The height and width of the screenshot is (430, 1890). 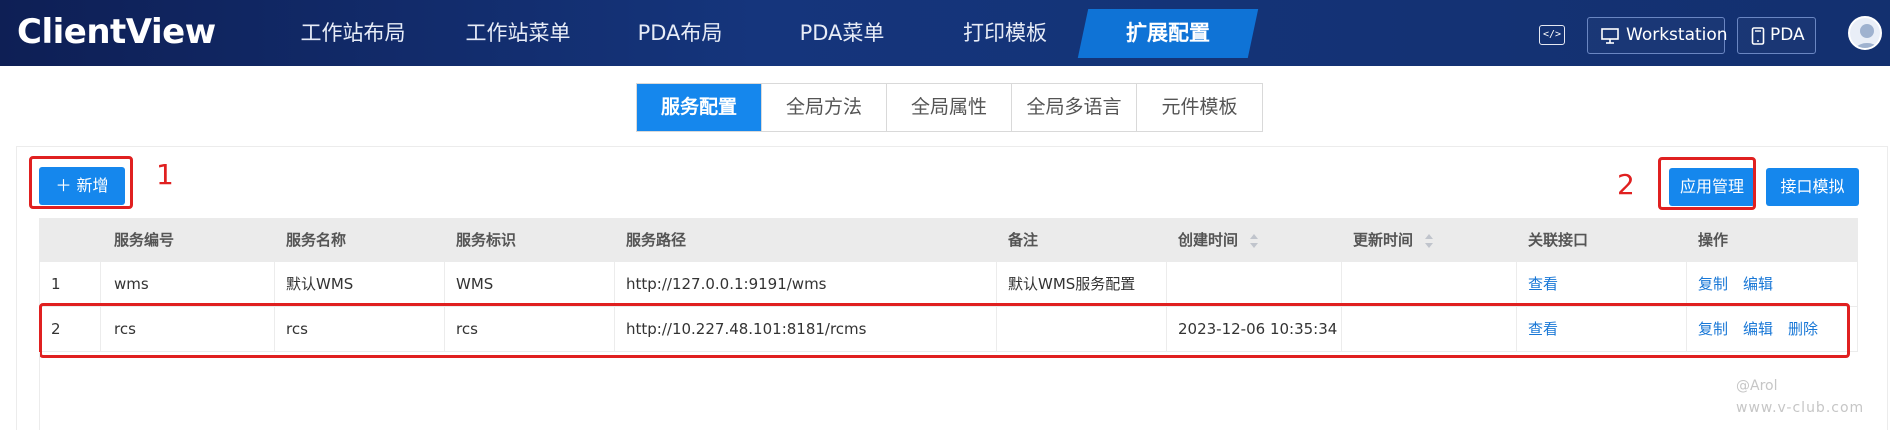 What do you see at coordinates (1558, 240) in the screenshot?
I see `col-header-linked-api: 关联接口` at bounding box center [1558, 240].